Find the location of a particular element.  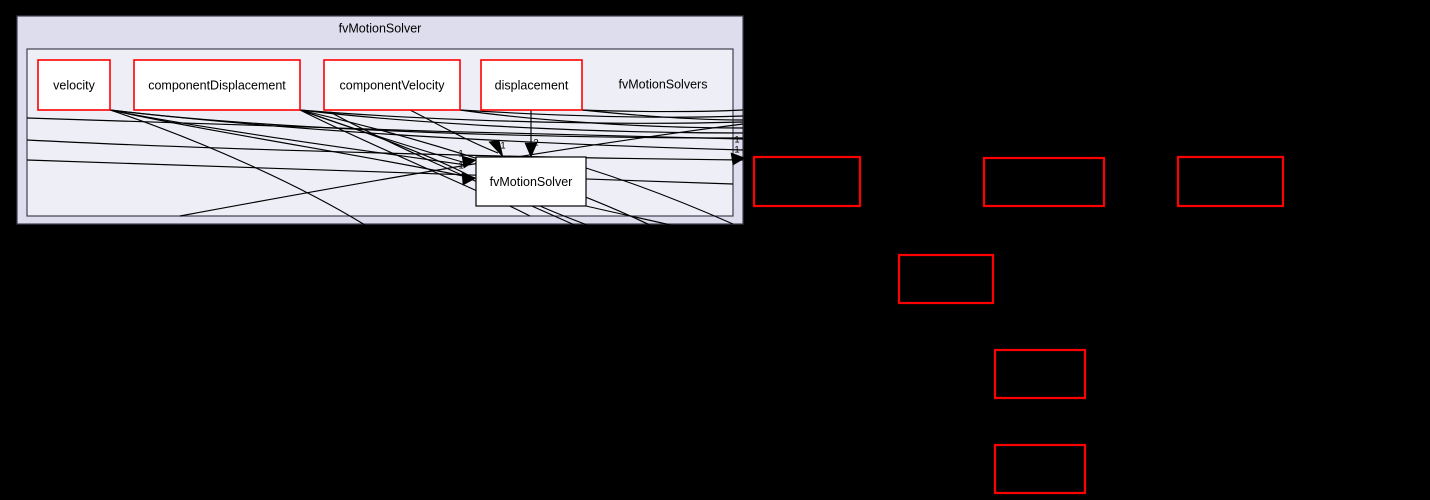

node-label-displacement: displacement is located at coordinates (532, 85).